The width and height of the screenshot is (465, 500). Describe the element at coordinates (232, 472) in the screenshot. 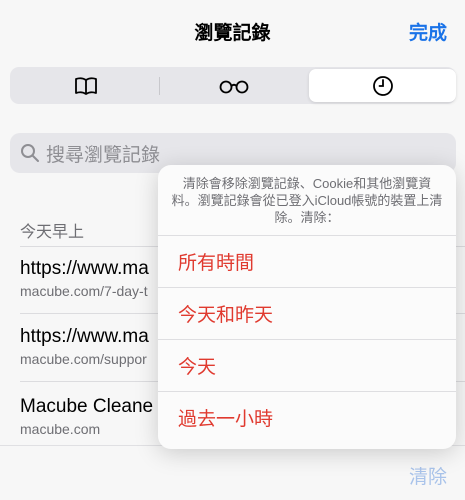

I see `bottom-toolbar: 清除` at that location.